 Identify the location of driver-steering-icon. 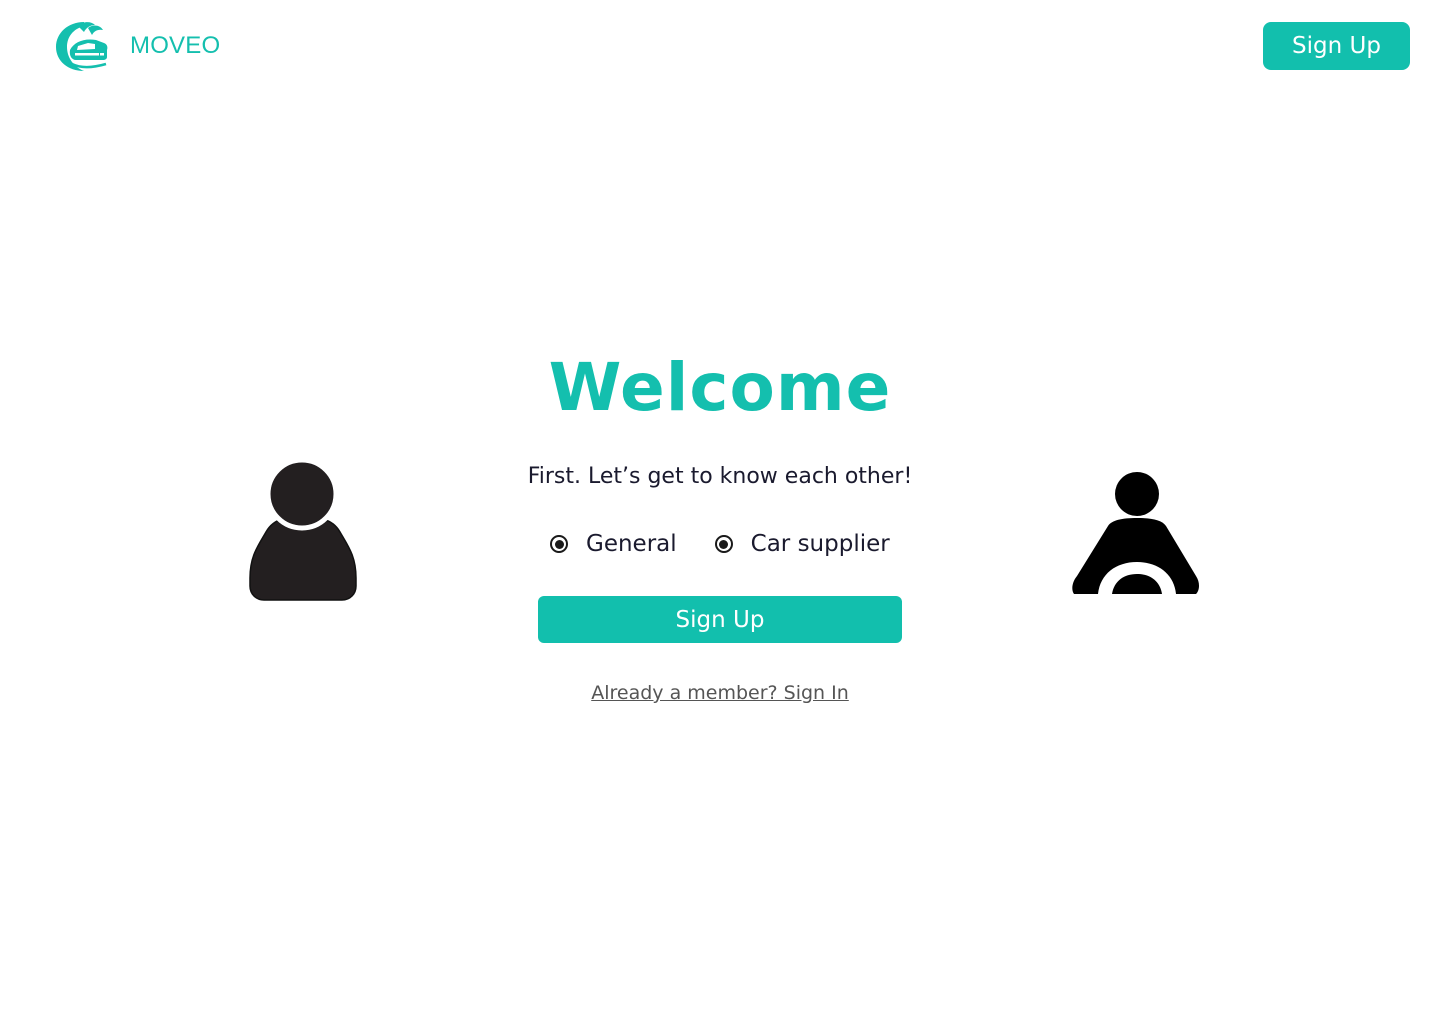
(1135, 533).